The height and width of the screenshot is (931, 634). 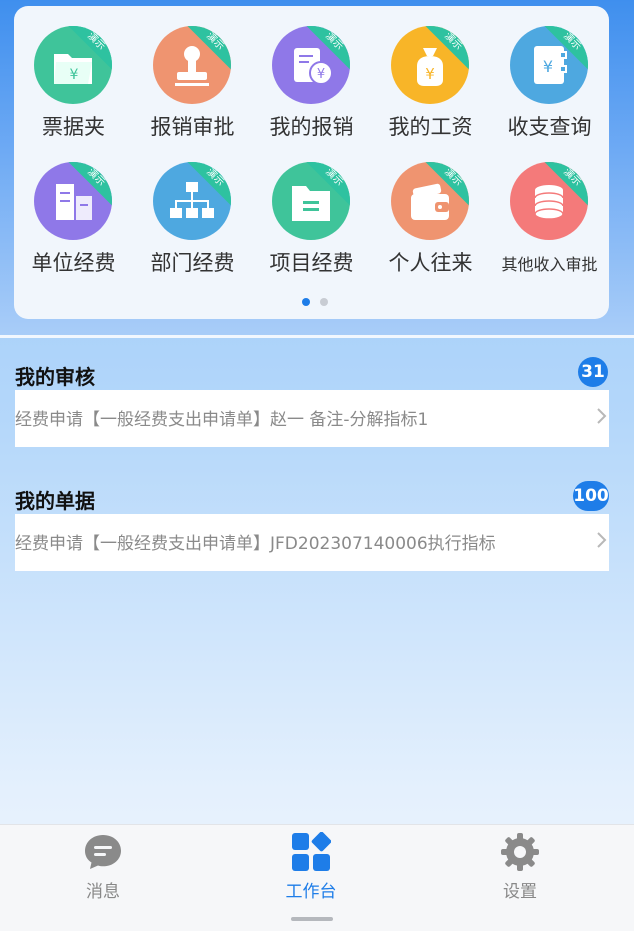 I want to click on tab-settings-label: 设置, so click(x=520, y=892).